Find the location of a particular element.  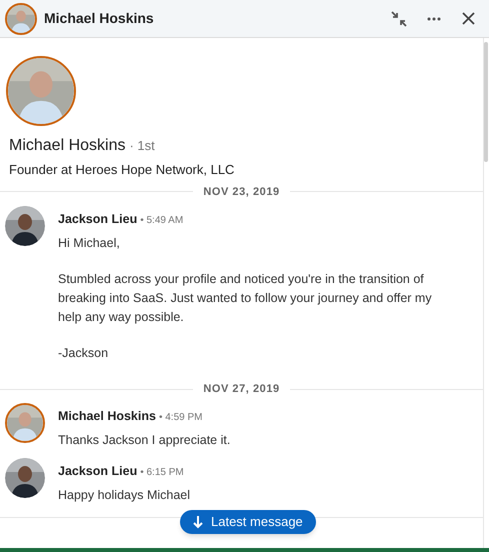

message-text: -Jackson is located at coordinates (84, 353).